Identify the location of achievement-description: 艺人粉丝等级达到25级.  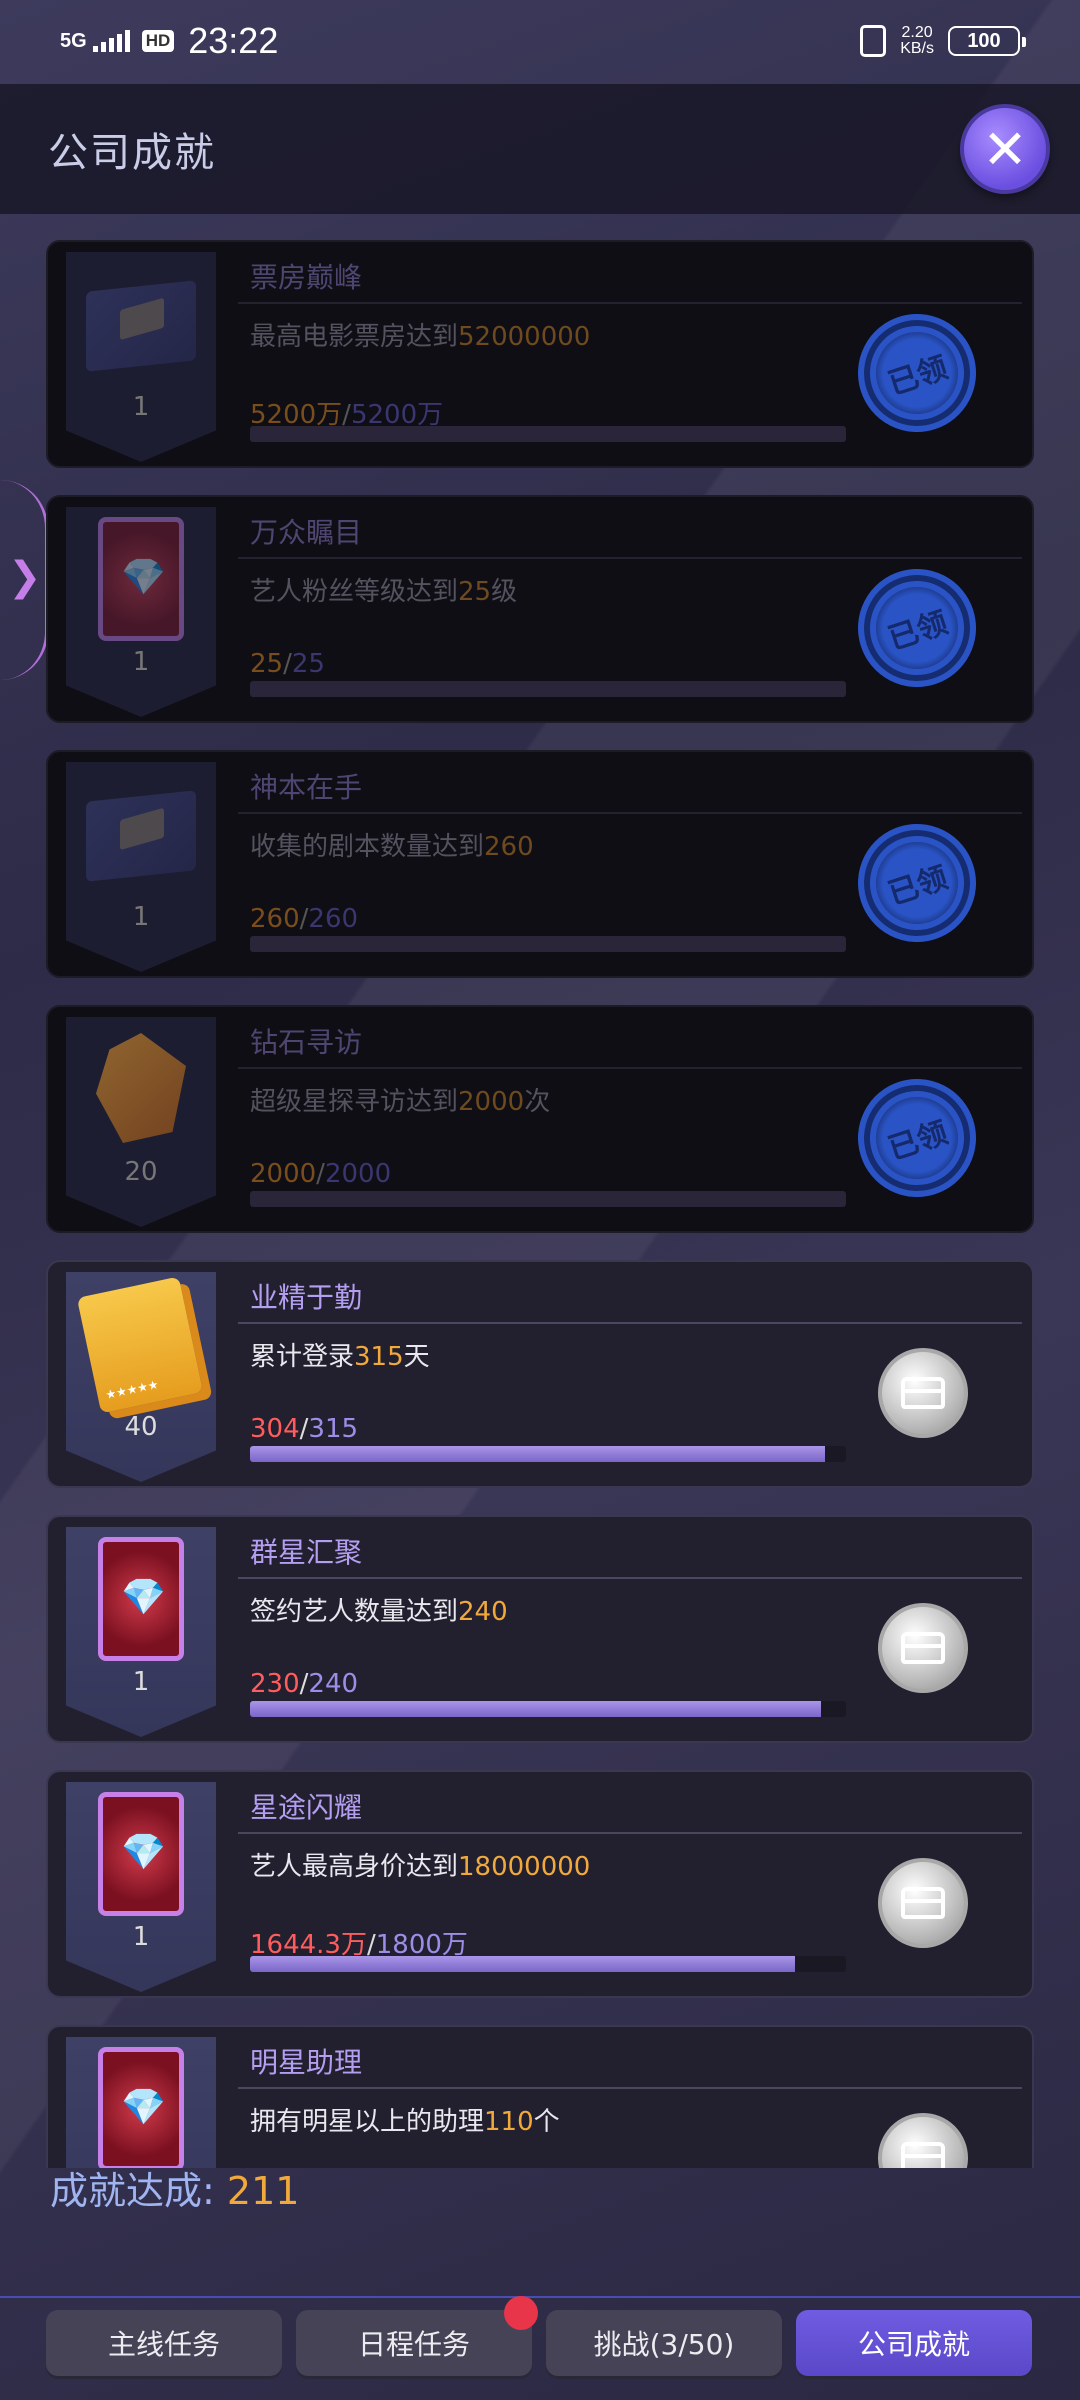
(384, 592).